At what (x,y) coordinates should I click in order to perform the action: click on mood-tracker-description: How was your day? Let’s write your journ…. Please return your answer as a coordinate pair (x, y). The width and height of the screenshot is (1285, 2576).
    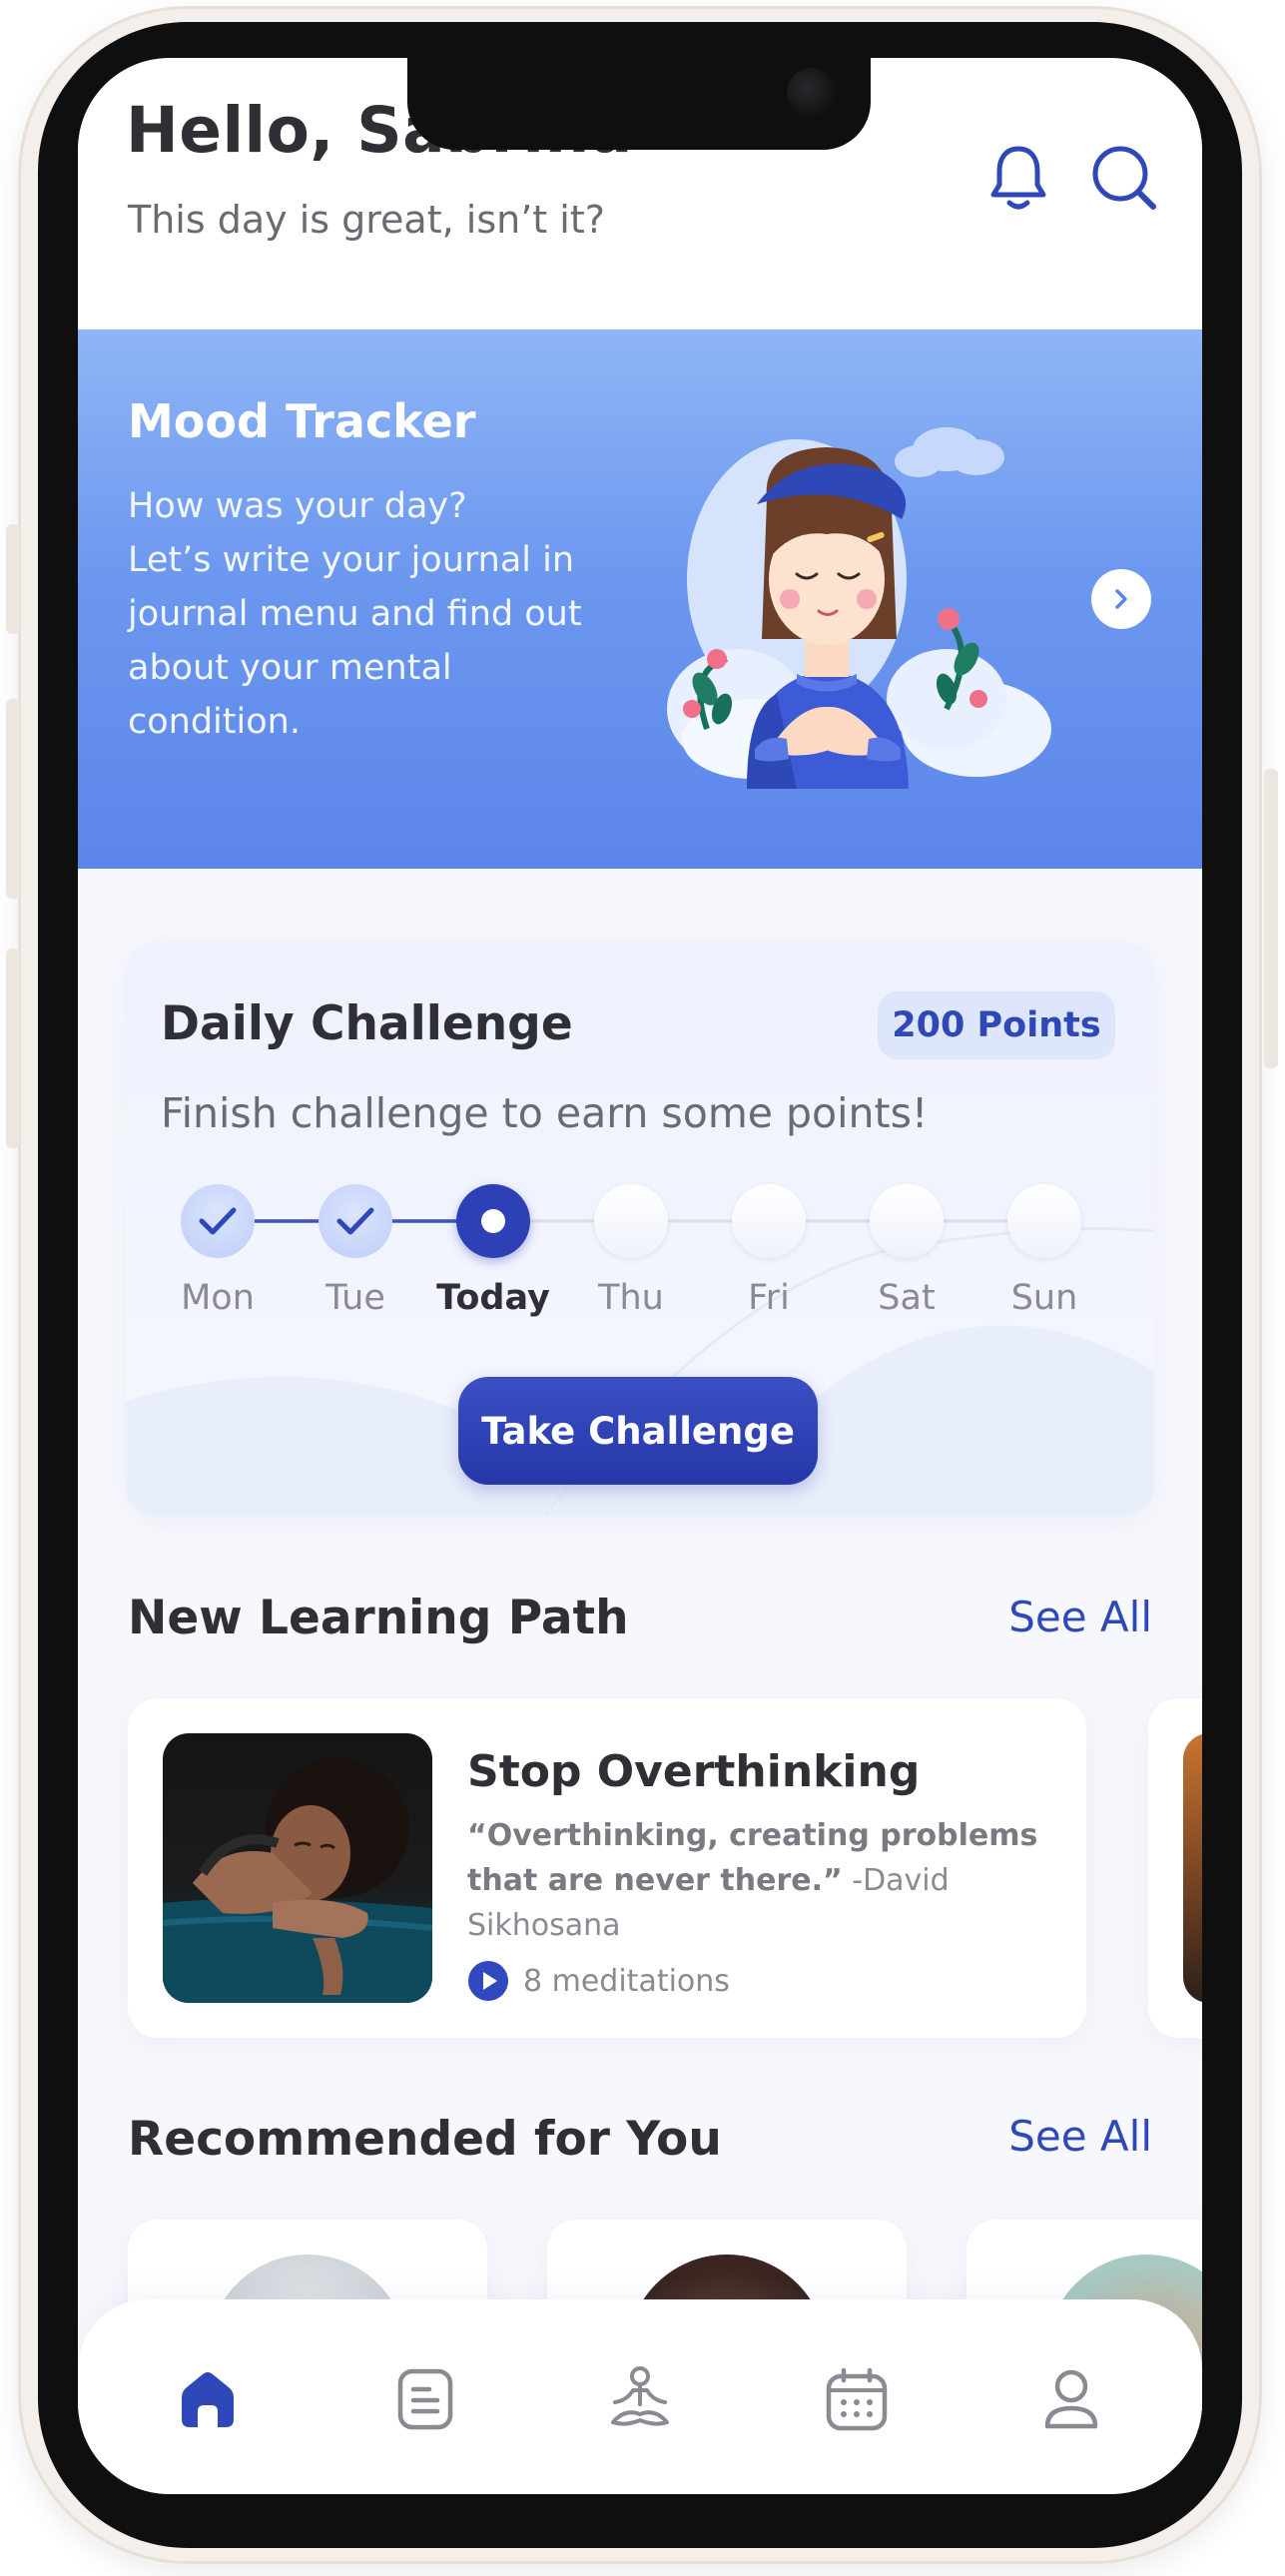
    Looking at the image, I should click on (387, 614).